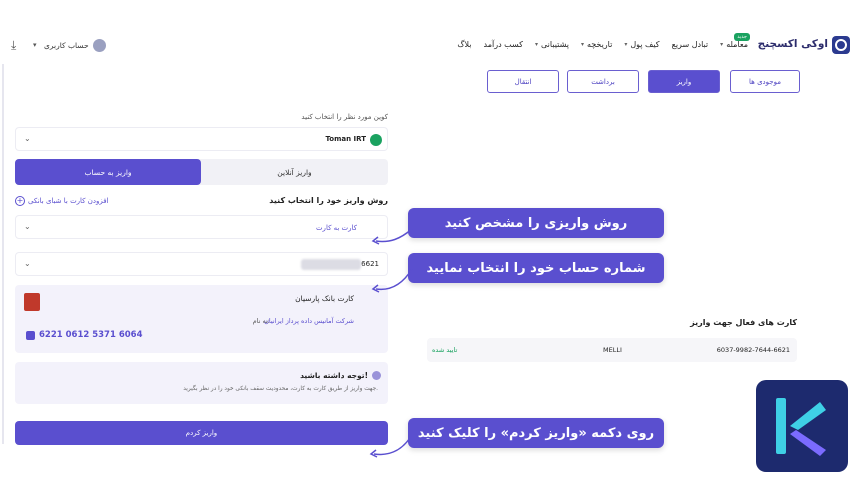 The width and height of the screenshot is (860, 484). Describe the element at coordinates (68, 201) in the screenshot. I see `add-card-label: افزودن کارت با شبای بانکی` at that location.